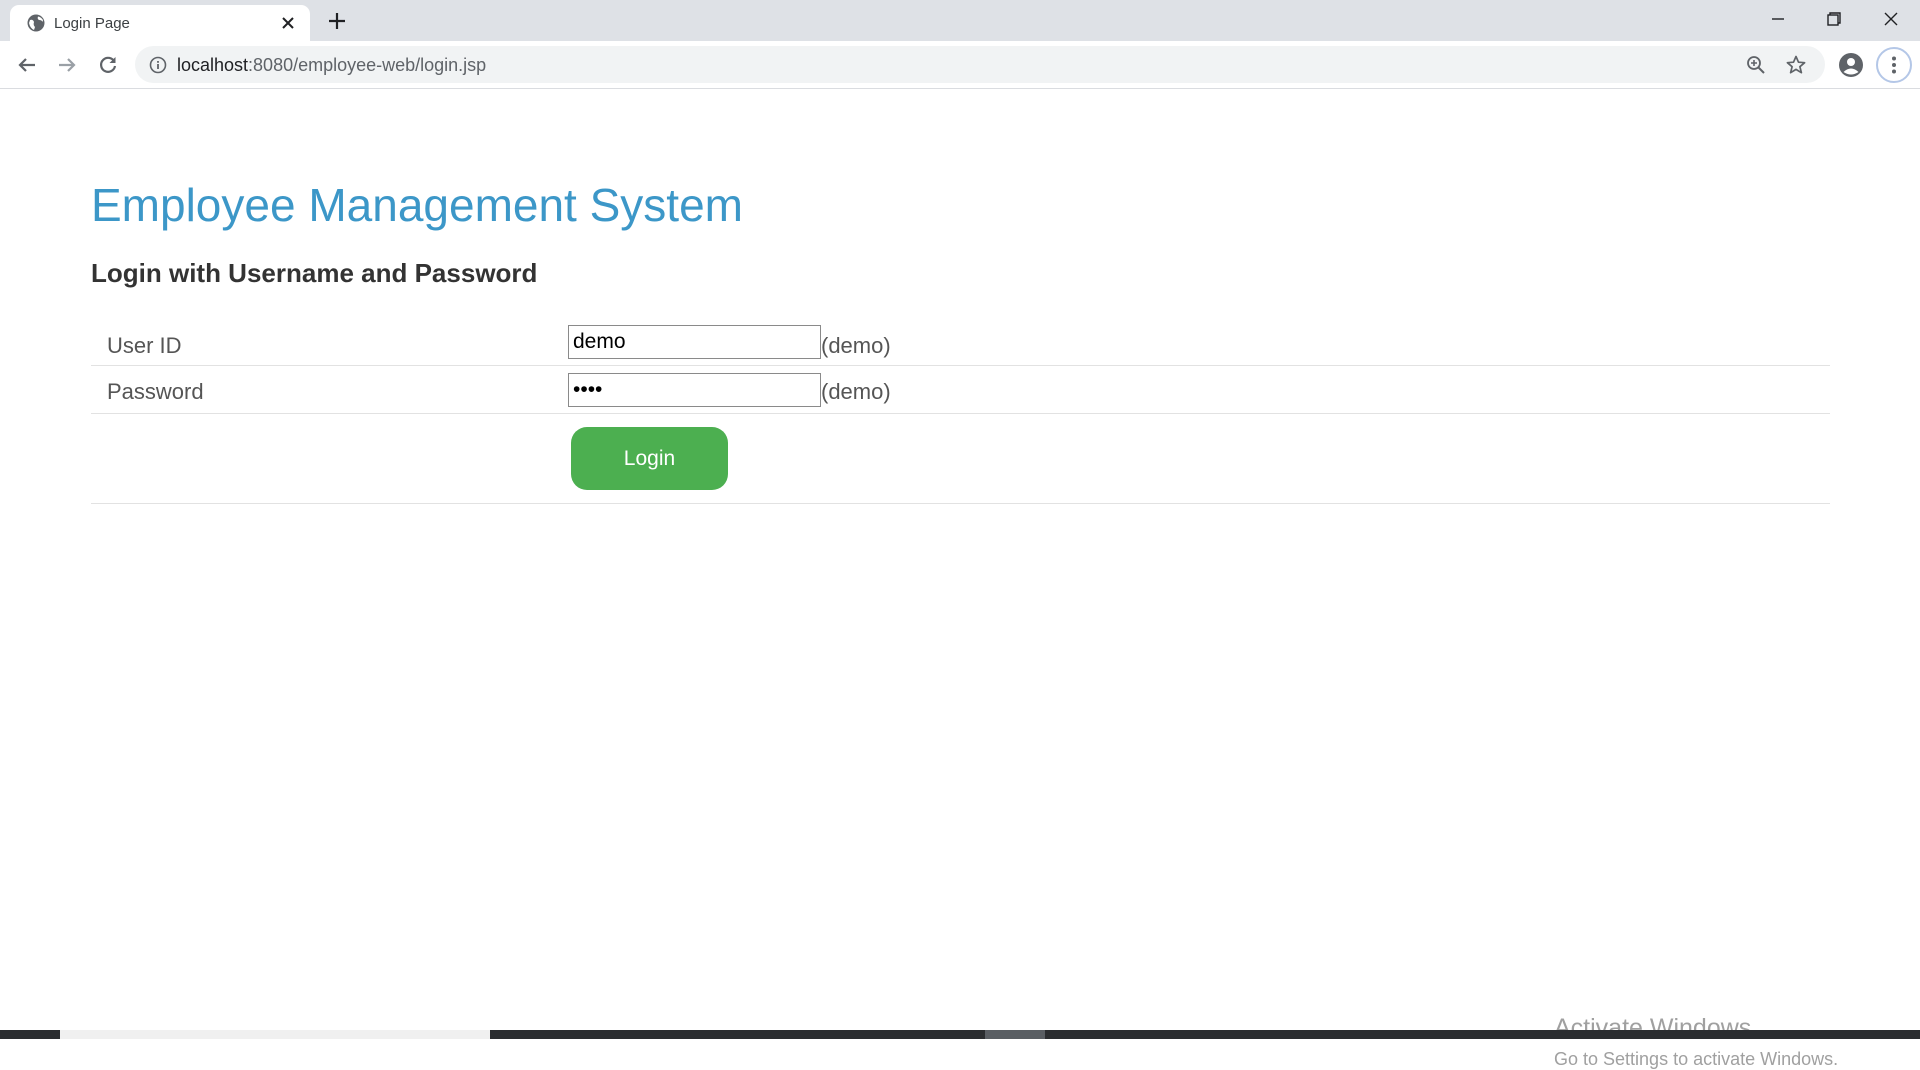 This screenshot has height=1070, width=1920. Describe the element at coordinates (1778, 19) in the screenshot. I see `minimize-icon` at that location.